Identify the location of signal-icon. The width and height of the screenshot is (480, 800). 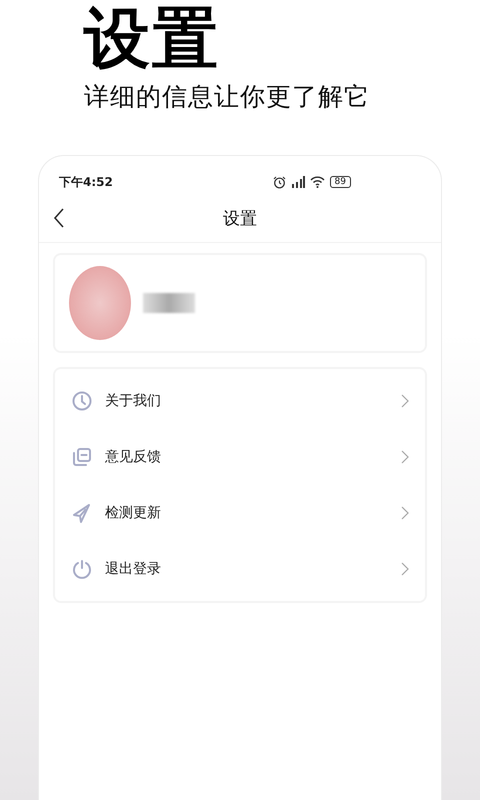
(297, 182).